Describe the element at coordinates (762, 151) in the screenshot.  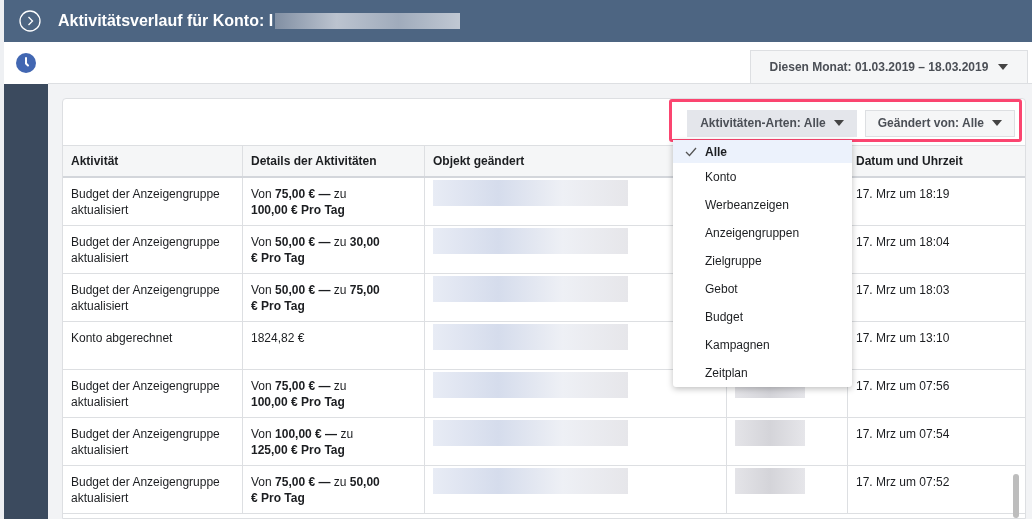
I see `menu-item: Alle` at that location.